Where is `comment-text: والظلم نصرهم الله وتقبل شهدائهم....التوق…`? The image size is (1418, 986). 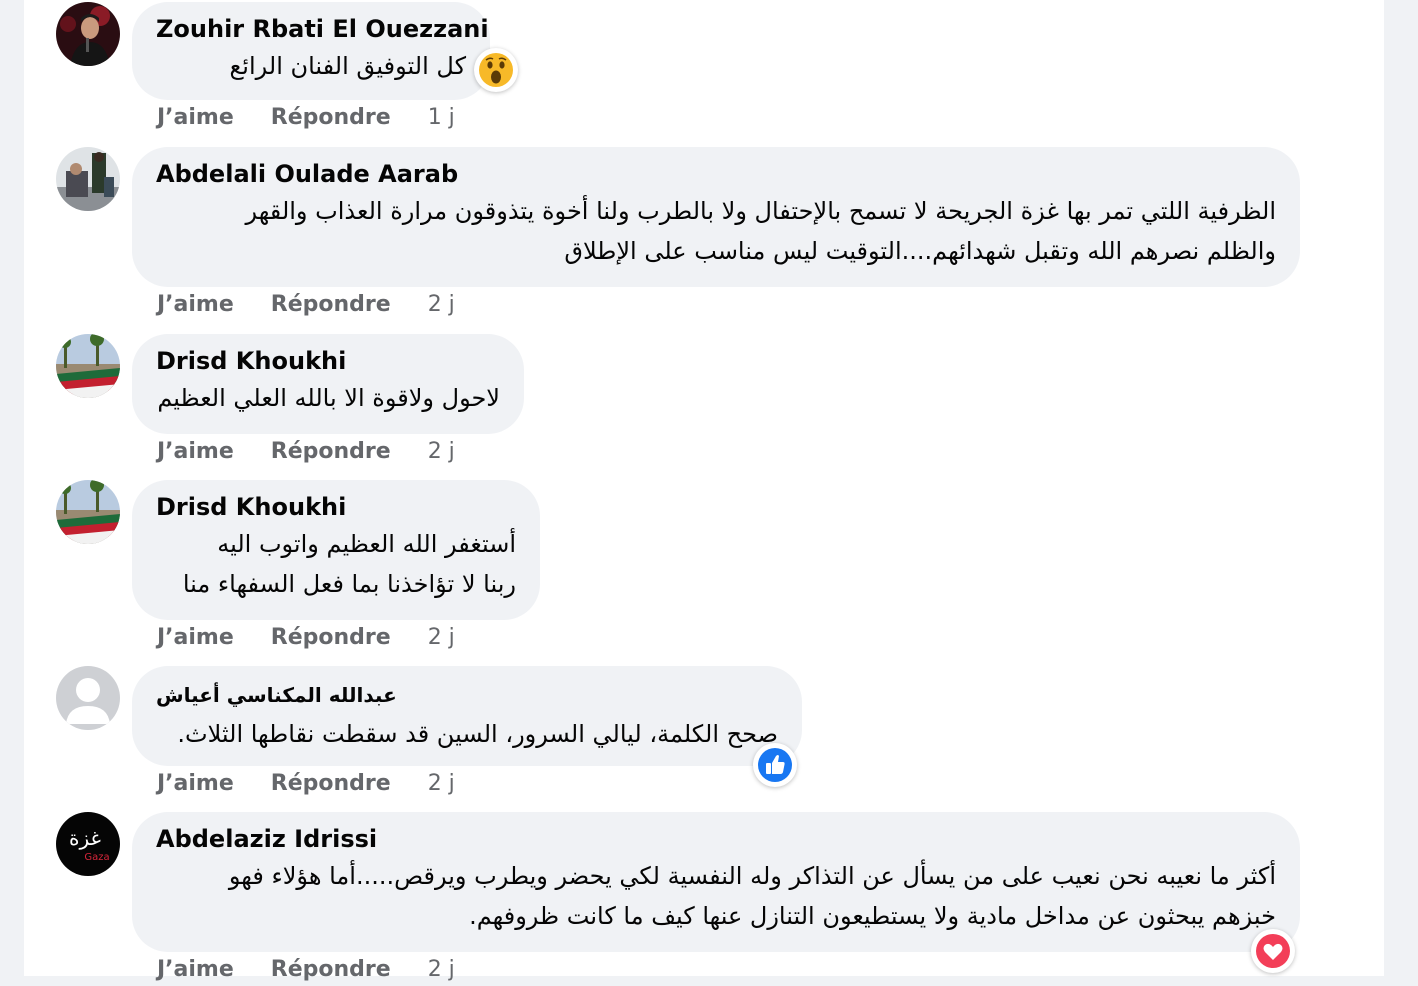 comment-text: والظلم نصرهم الله وتقبل شهدائهم....التوق… is located at coordinates (920, 251).